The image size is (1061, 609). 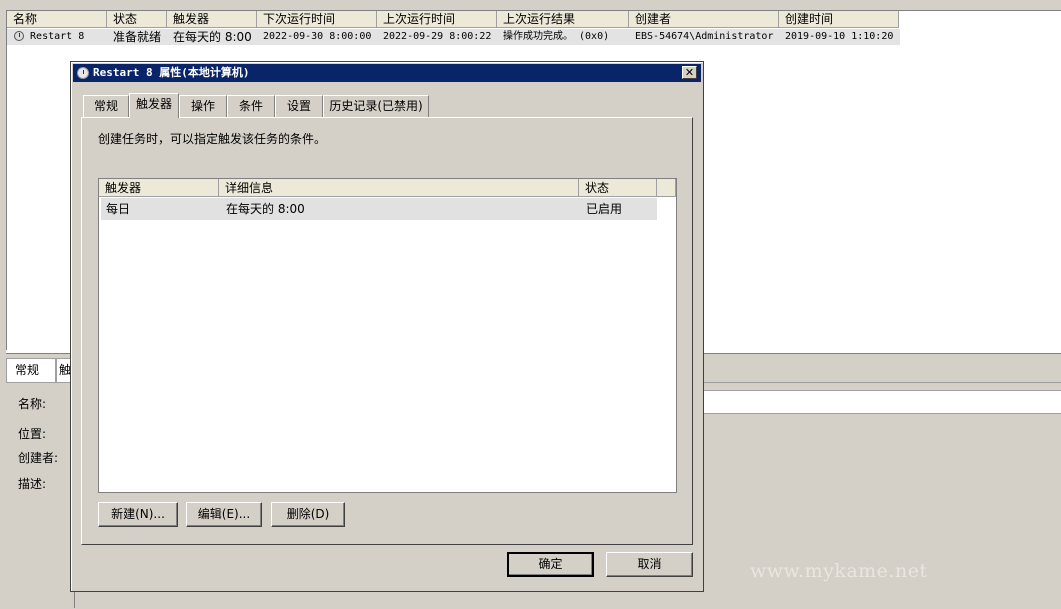 I want to click on tab-conditions: 条件, so click(x=251, y=106).